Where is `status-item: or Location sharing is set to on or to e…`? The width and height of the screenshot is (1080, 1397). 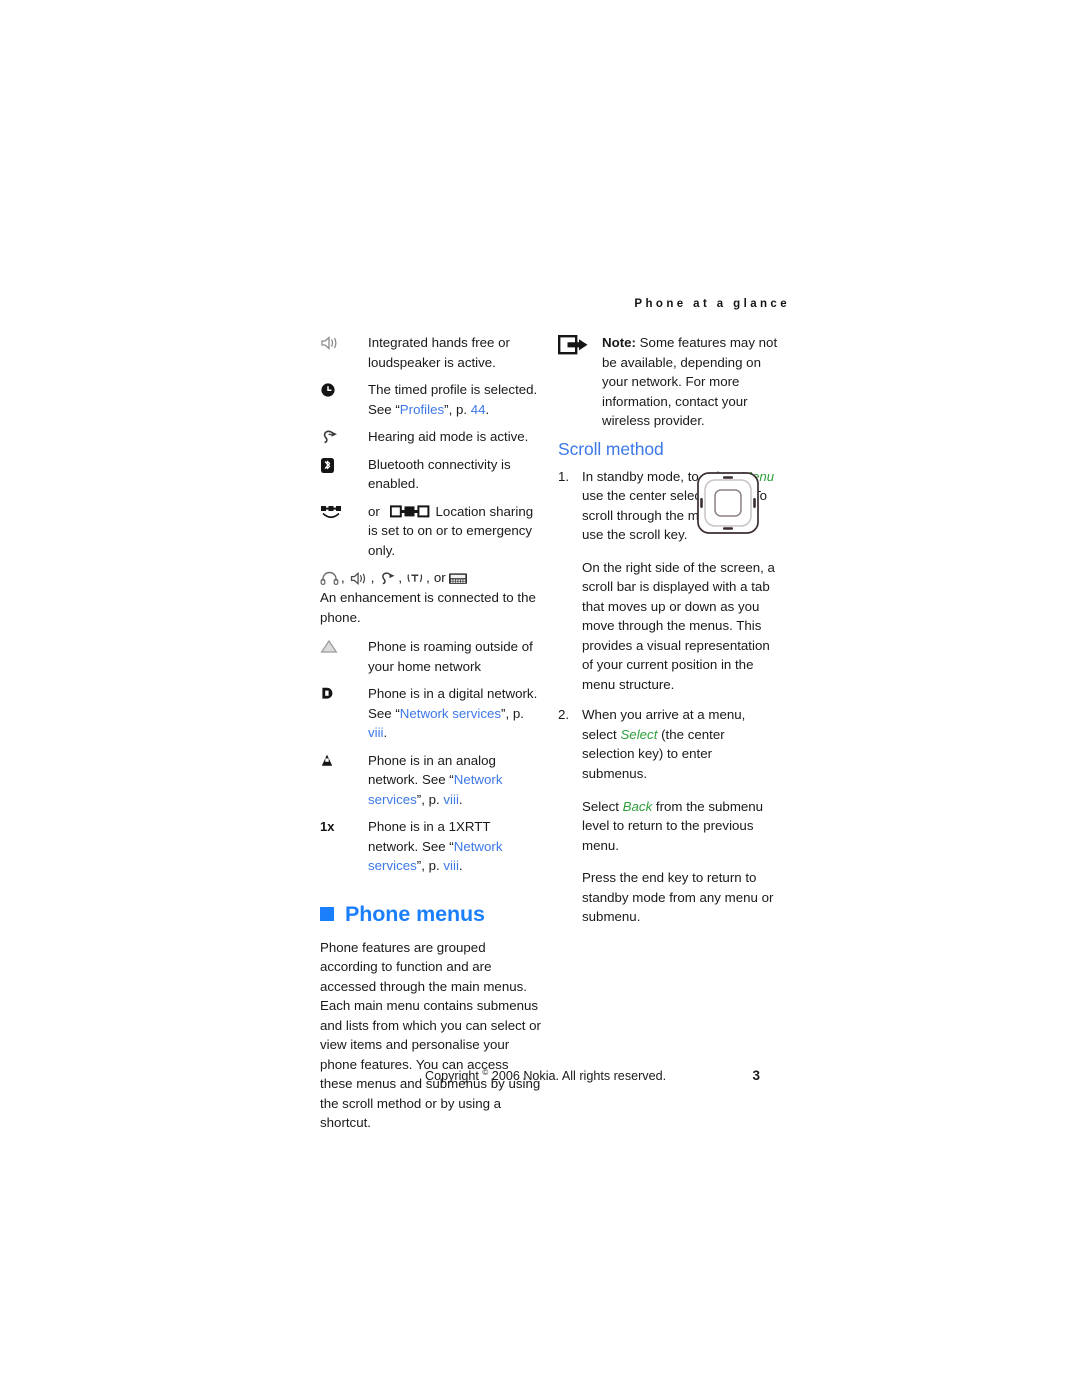 status-item: or Location sharing is set to on or to e… is located at coordinates (431, 531).